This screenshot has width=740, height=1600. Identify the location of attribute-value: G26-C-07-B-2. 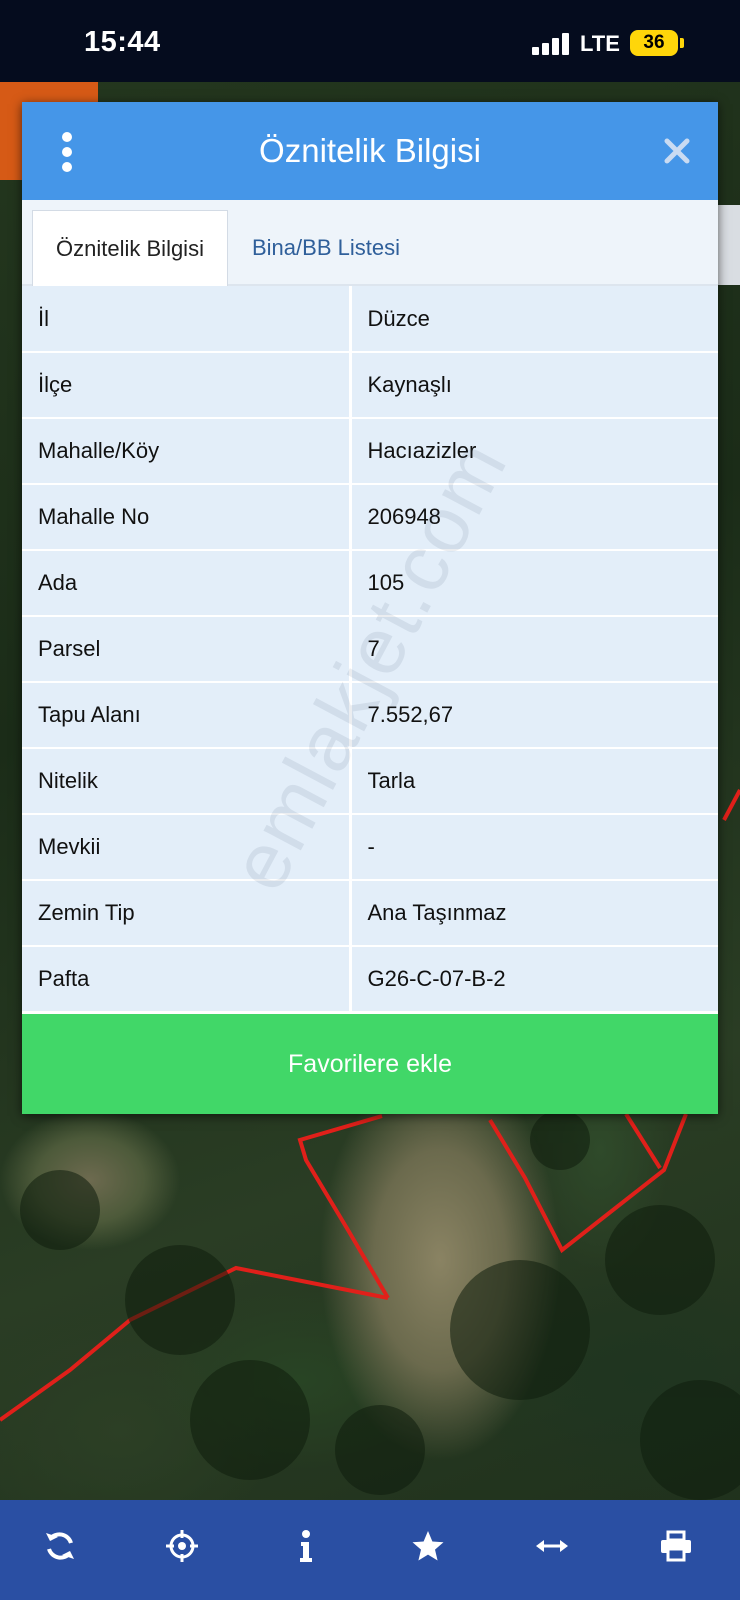
(534, 979).